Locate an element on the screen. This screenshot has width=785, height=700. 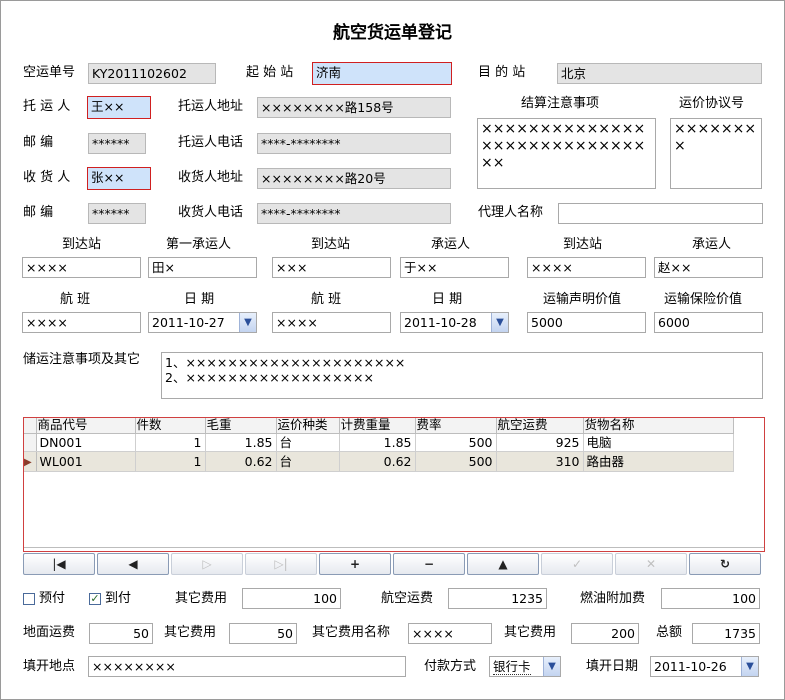
routing-carrier3-field: 赵×× is located at coordinates (708, 267).